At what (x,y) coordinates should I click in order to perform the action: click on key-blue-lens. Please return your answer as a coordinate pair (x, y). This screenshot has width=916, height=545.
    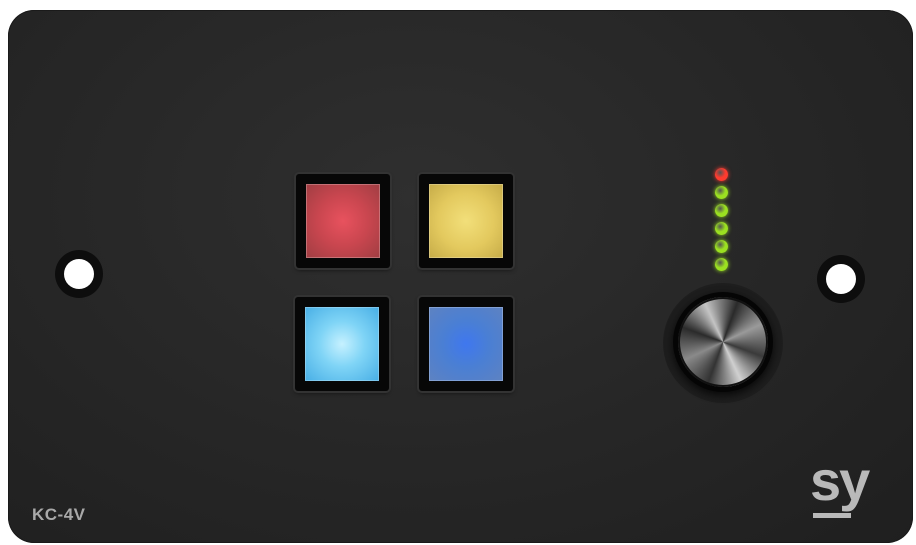
    Looking at the image, I should click on (466, 344).